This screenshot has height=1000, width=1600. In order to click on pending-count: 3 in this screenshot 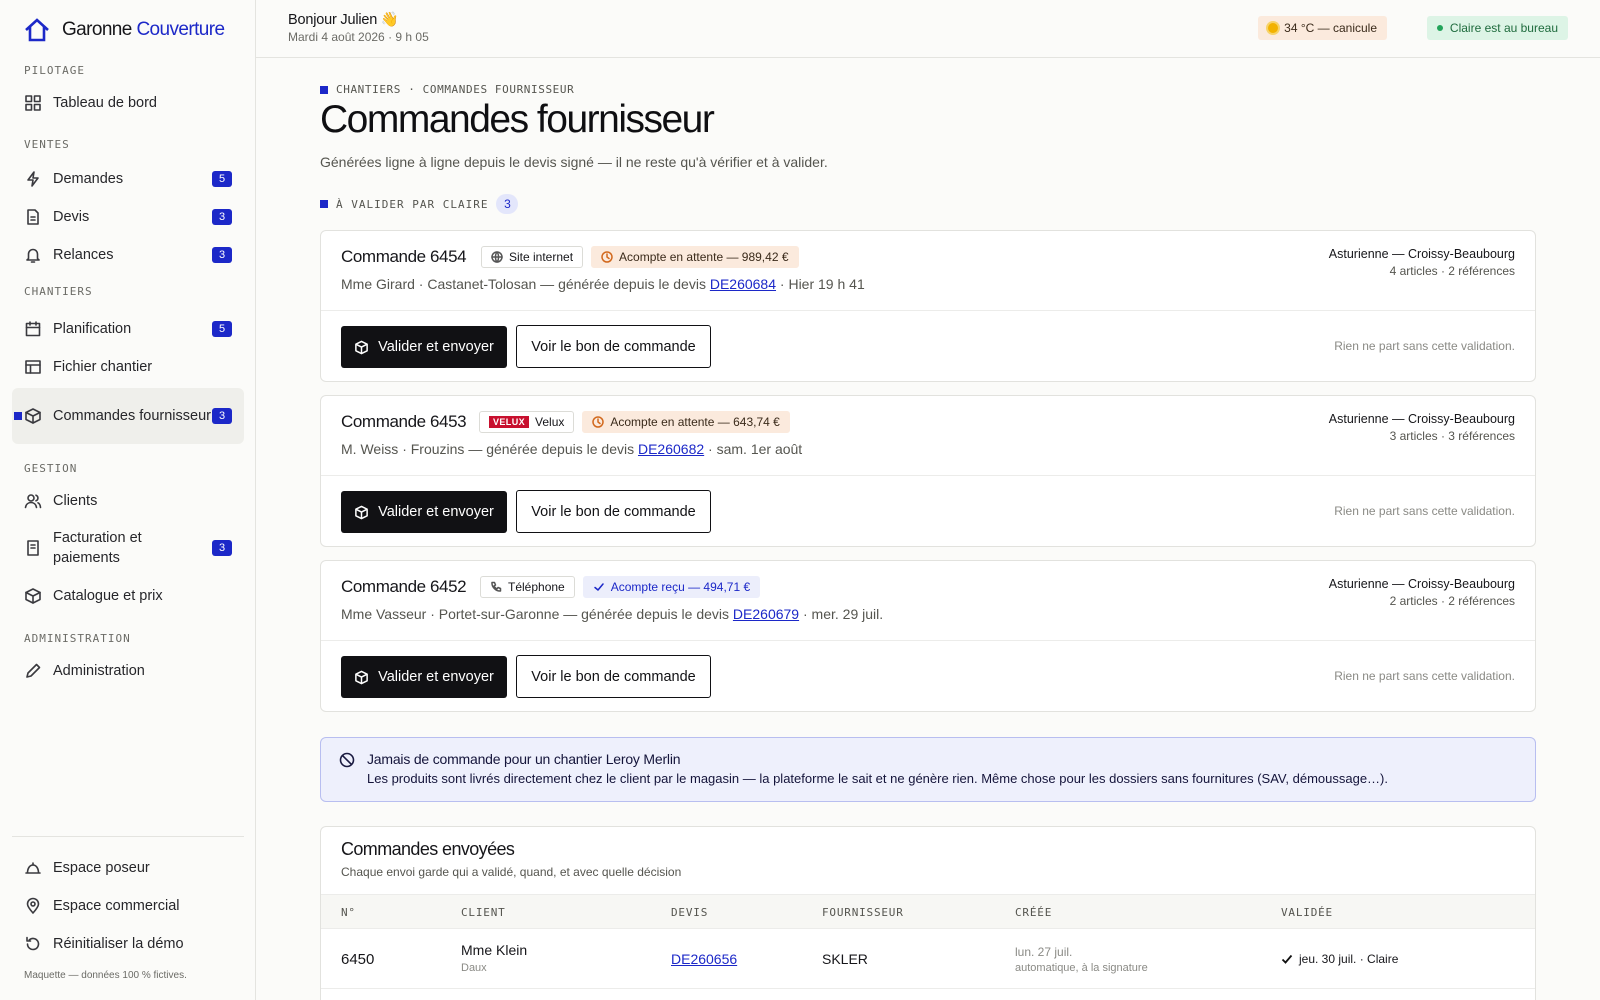, I will do `click(507, 204)`.